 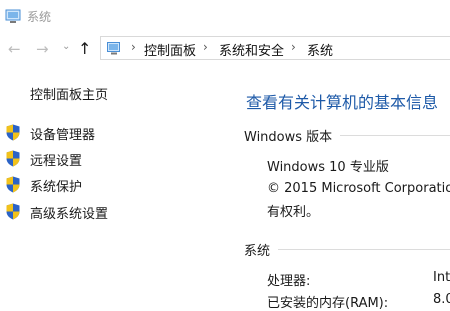 I want to click on control-panel-icon, so click(x=113, y=48).